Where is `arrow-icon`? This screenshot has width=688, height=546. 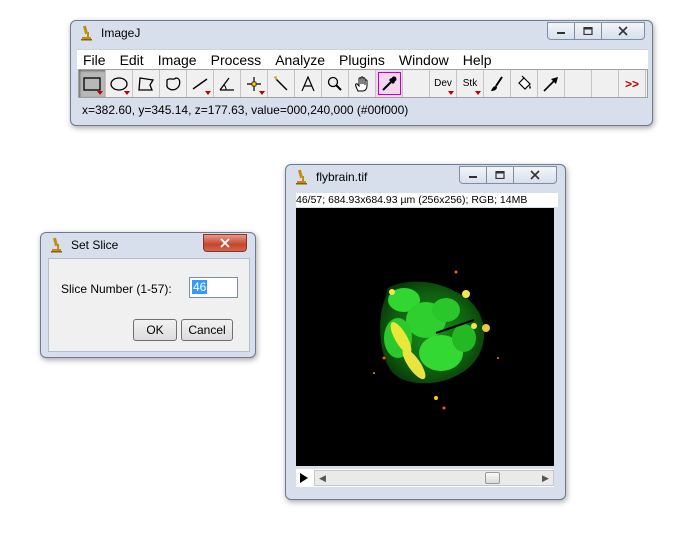 arrow-icon is located at coordinates (550, 84).